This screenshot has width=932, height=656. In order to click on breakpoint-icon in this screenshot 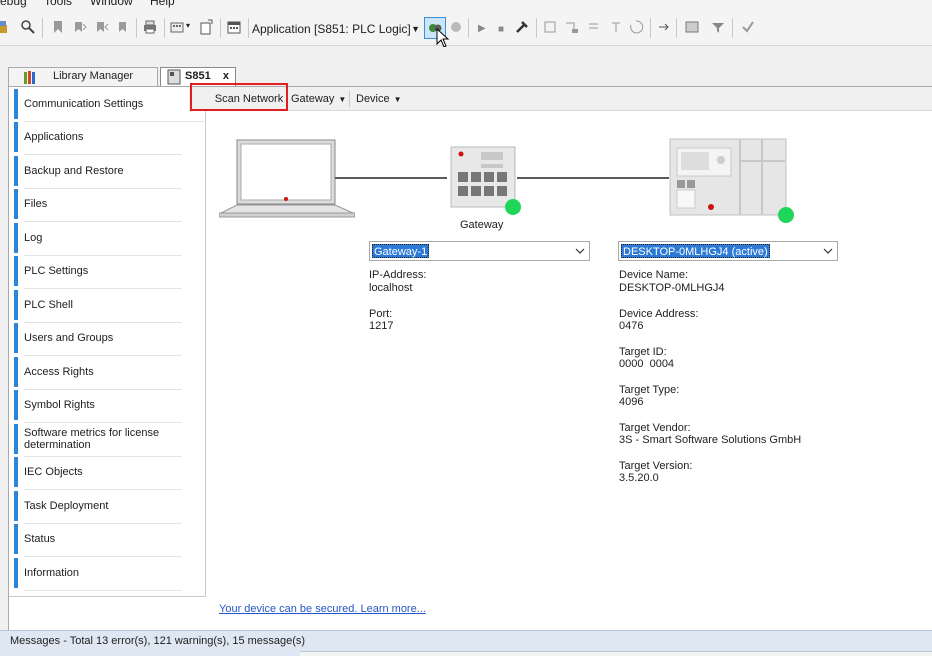, I will do `click(550, 27)`.